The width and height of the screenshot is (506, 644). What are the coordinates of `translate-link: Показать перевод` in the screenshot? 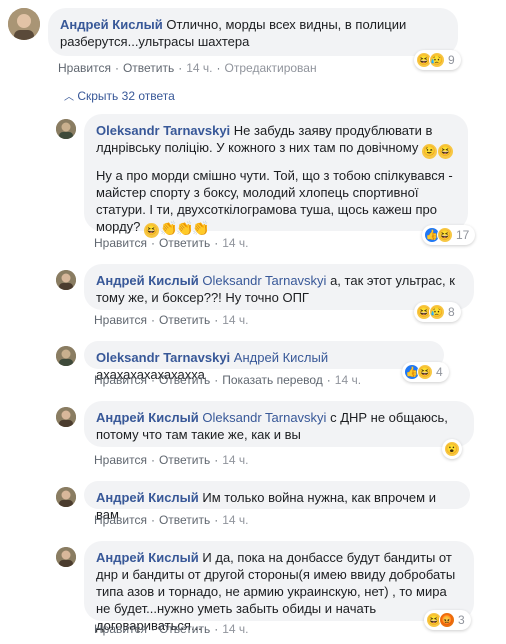 It's located at (272, 380).